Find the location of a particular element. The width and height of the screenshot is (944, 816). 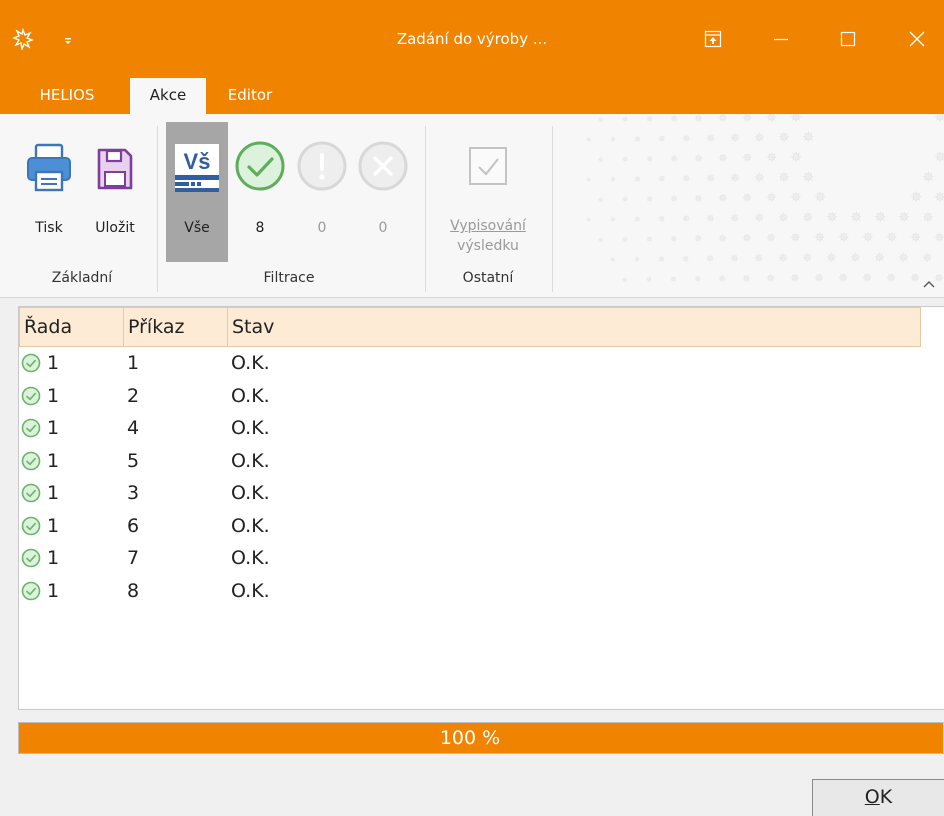

printer-icon is located at coordinates (49, 167).